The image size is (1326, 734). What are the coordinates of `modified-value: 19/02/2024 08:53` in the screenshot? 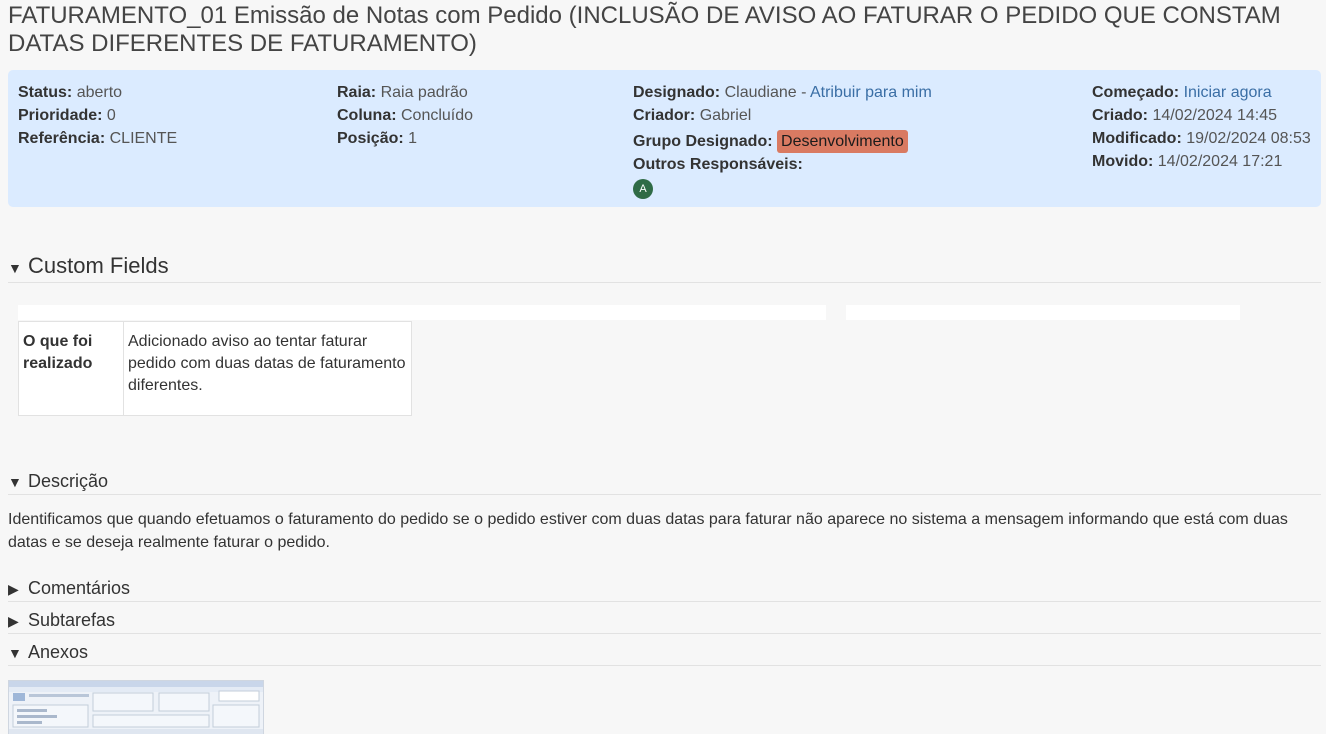 It's located at (1248, 138).